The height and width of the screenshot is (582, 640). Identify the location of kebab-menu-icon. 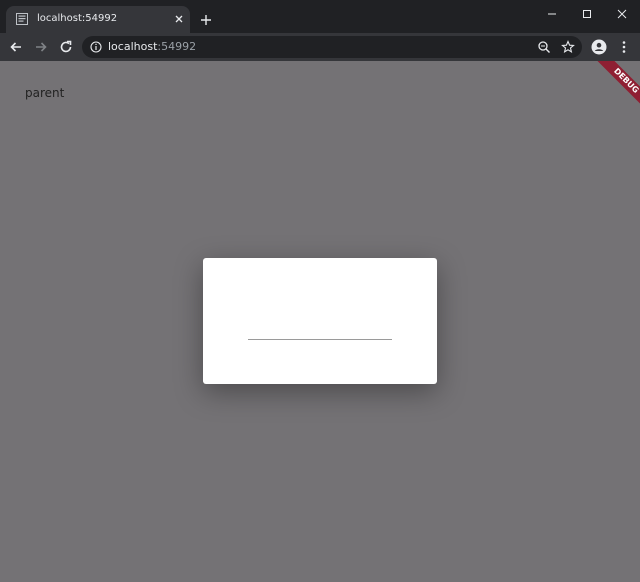
(624, 47).